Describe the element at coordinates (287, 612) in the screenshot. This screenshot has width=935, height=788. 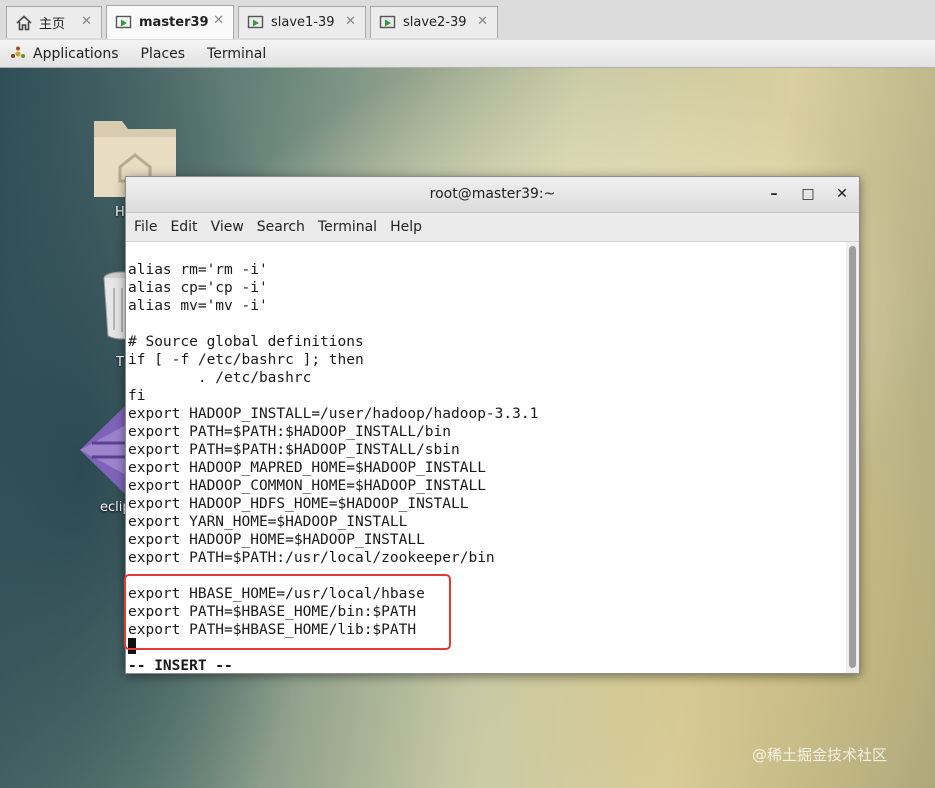
I see `highlight-annotation-box` at that location.